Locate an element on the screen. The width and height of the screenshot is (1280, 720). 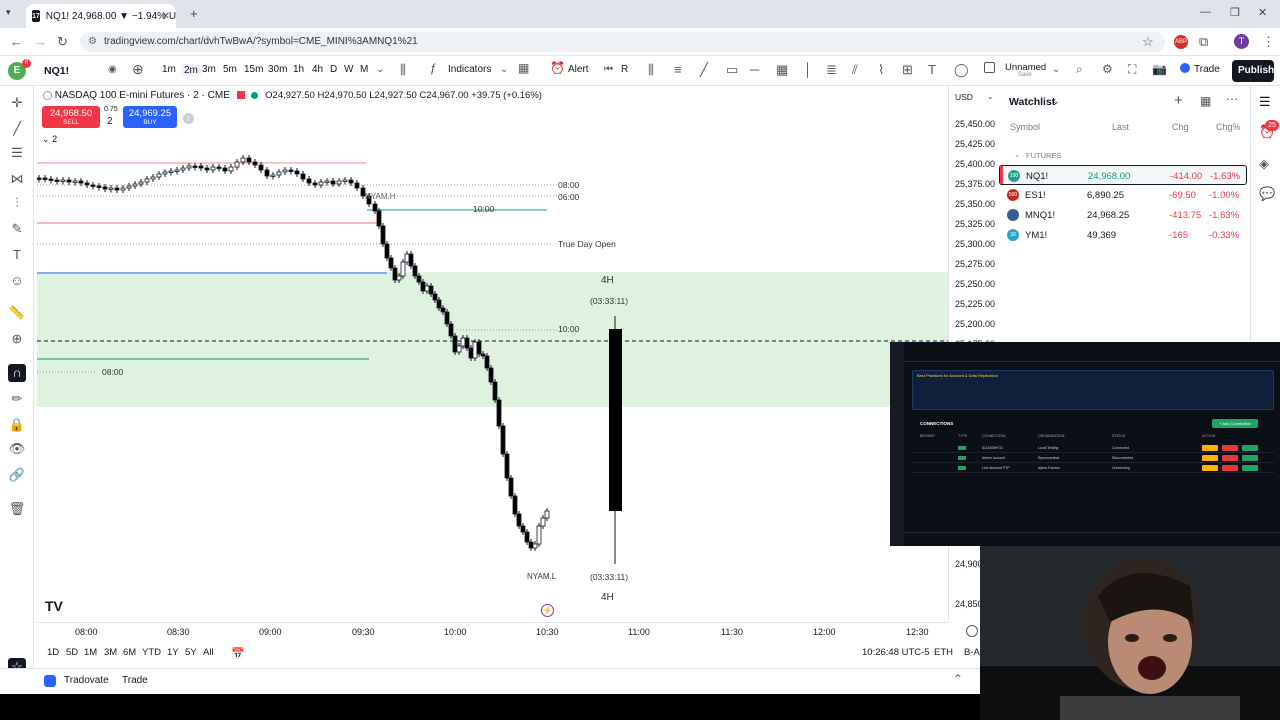
circle-icon: ◯ is located at coordinates (961, 70).